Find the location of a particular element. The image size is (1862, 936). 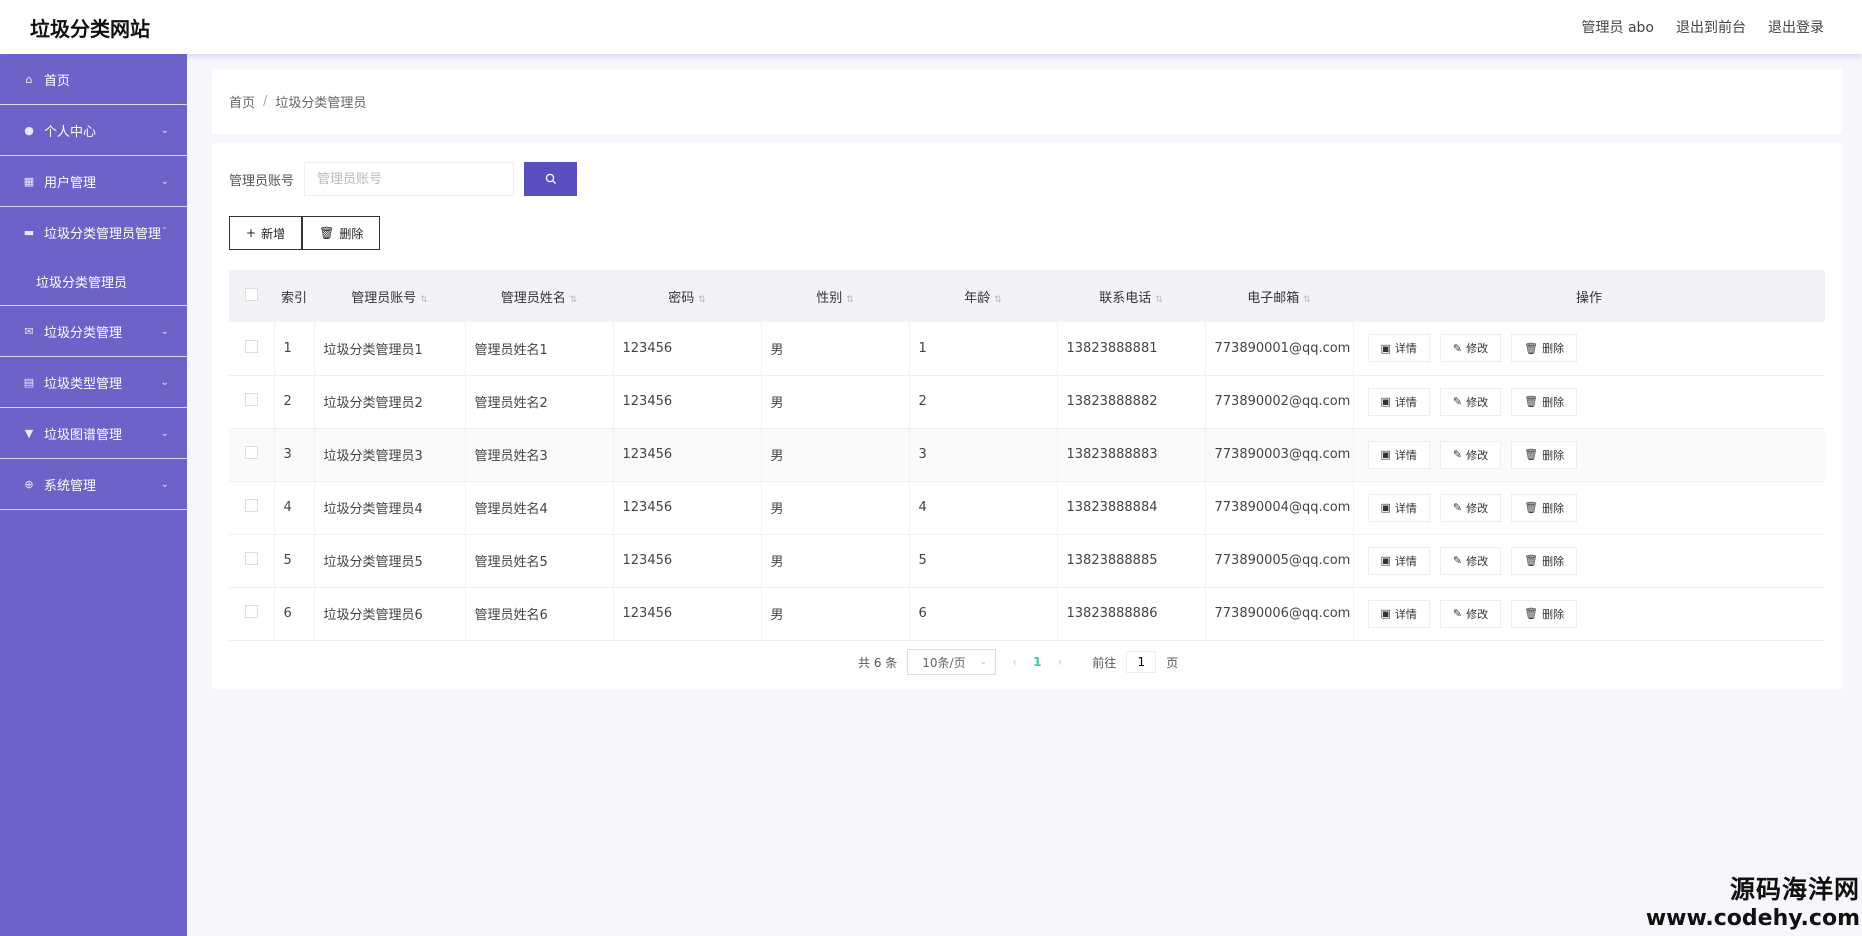

cell-index: 3 is located at coordinates (294, 455).